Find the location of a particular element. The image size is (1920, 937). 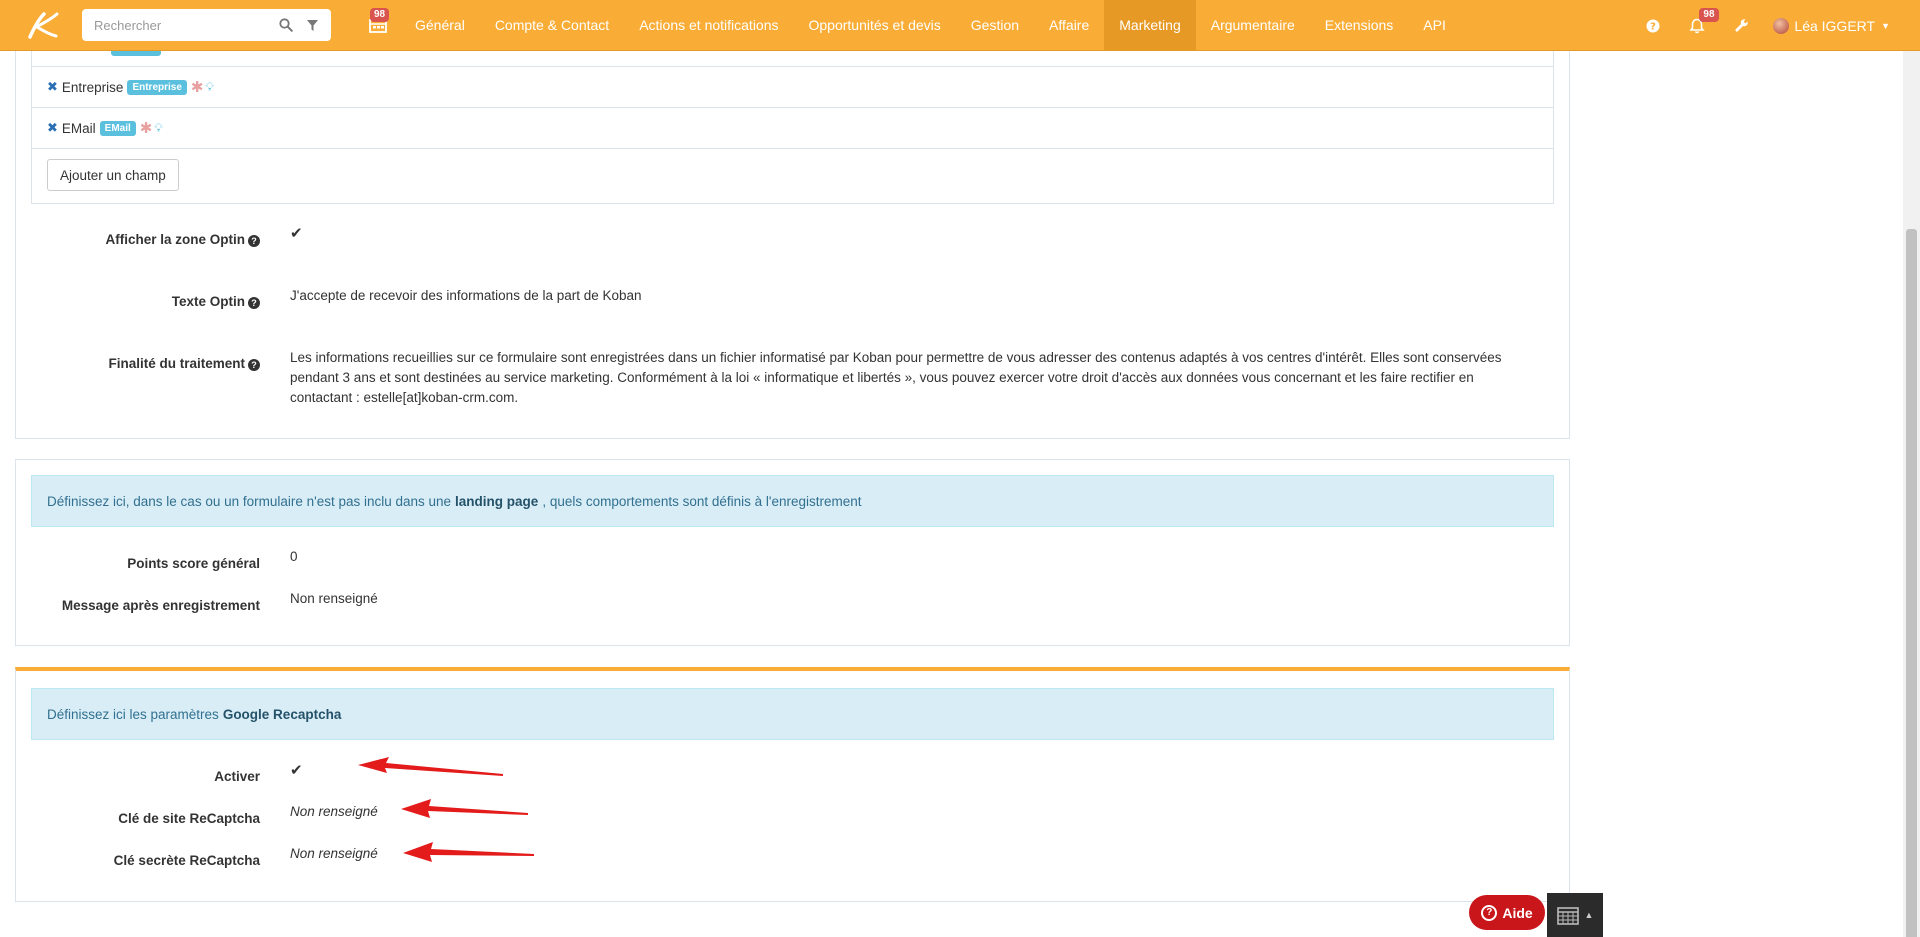

search-box is located at coordinates (206, 25).